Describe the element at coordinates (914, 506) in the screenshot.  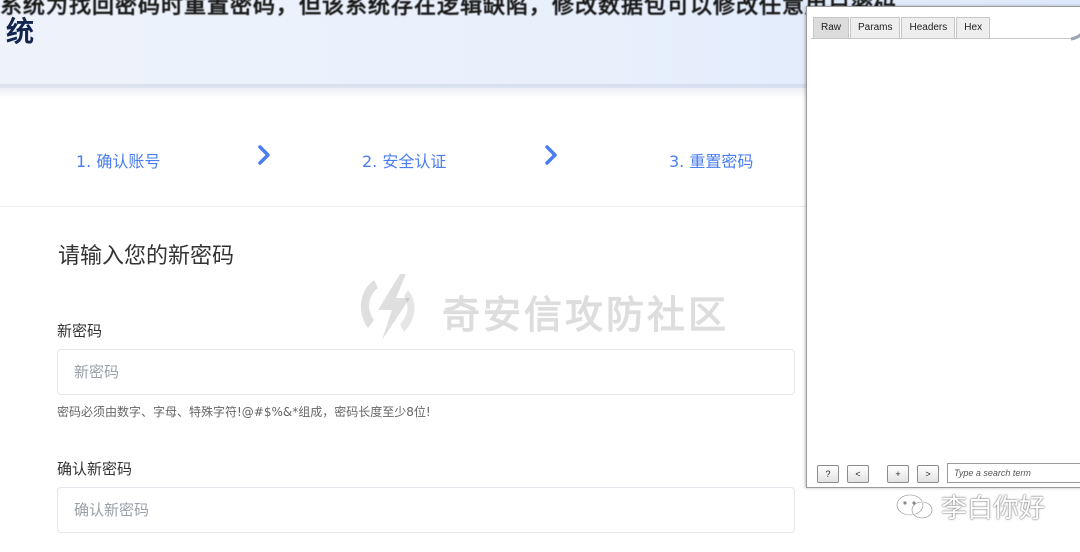
I see `wechat-icon` at that location.